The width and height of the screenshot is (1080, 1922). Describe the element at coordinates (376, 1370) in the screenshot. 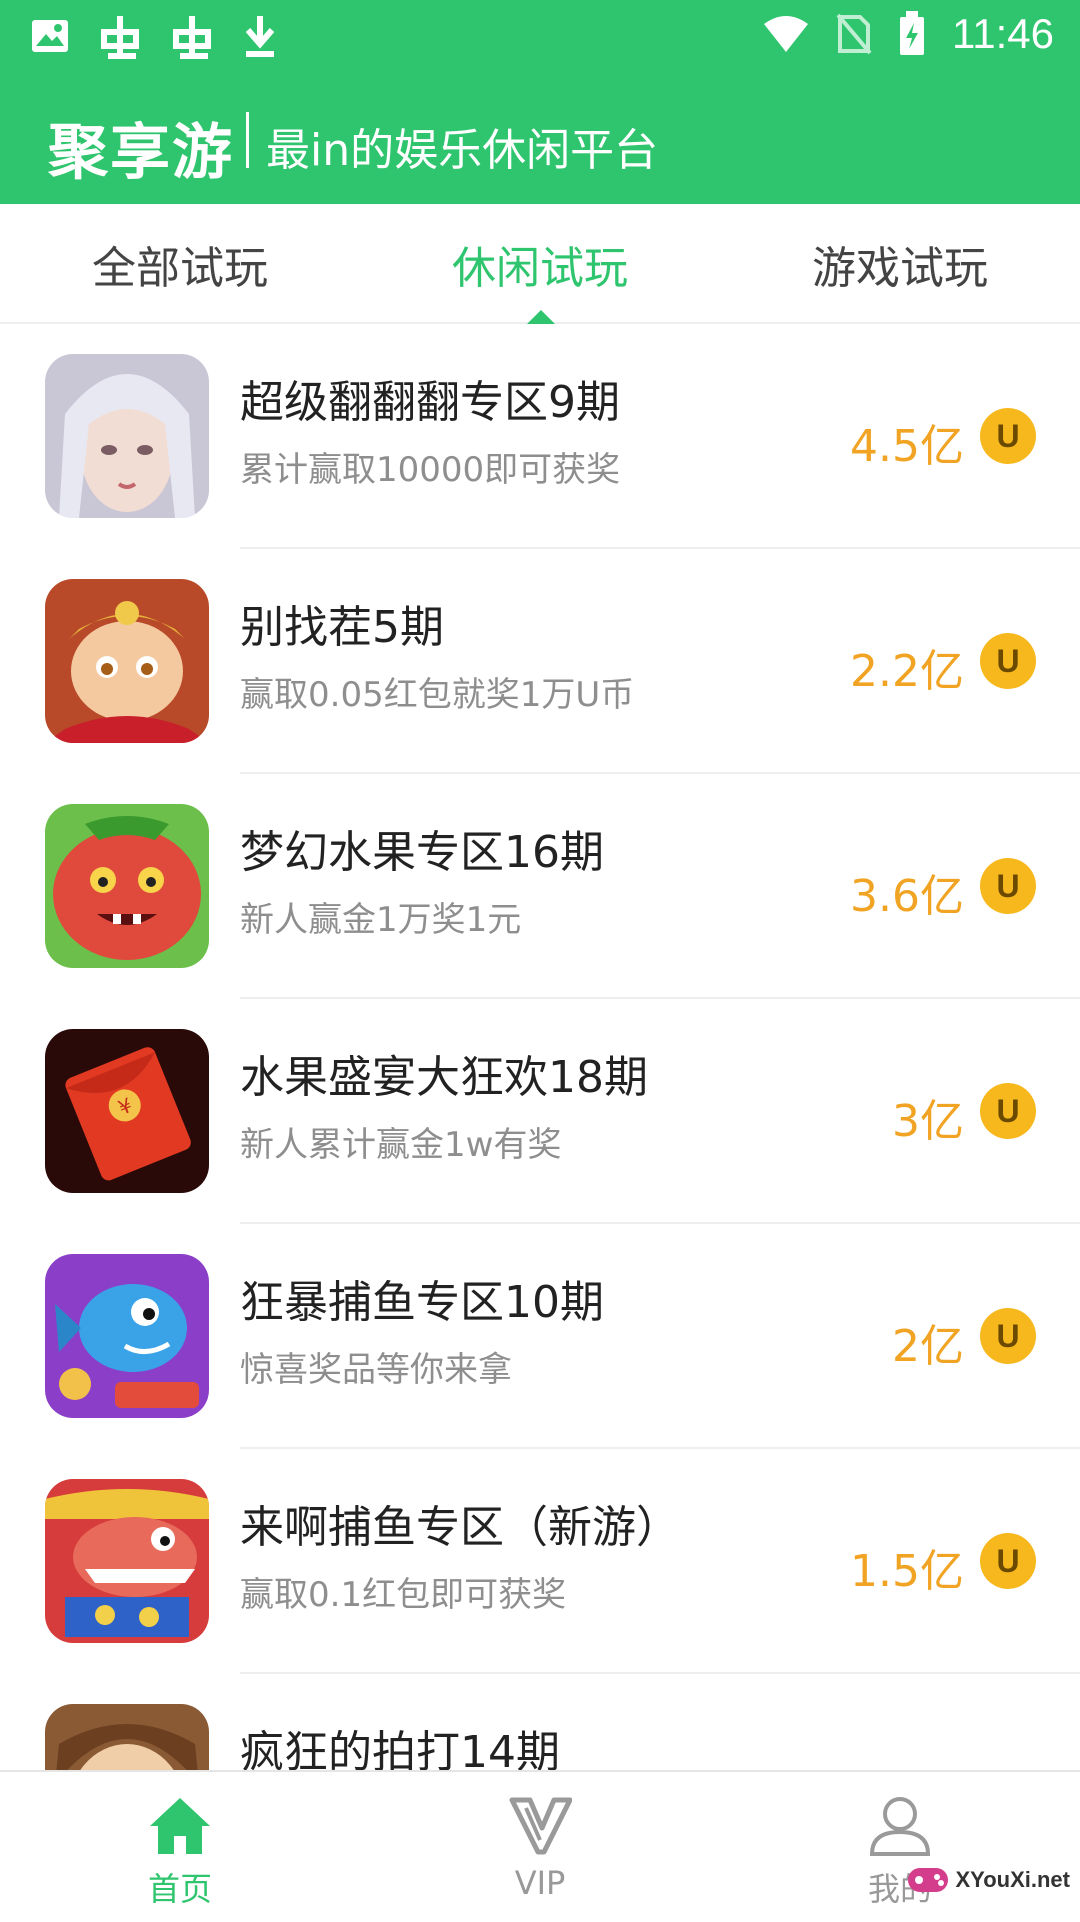

I see `item-subtitle: 惊喜奖品等你来拿` at that location.